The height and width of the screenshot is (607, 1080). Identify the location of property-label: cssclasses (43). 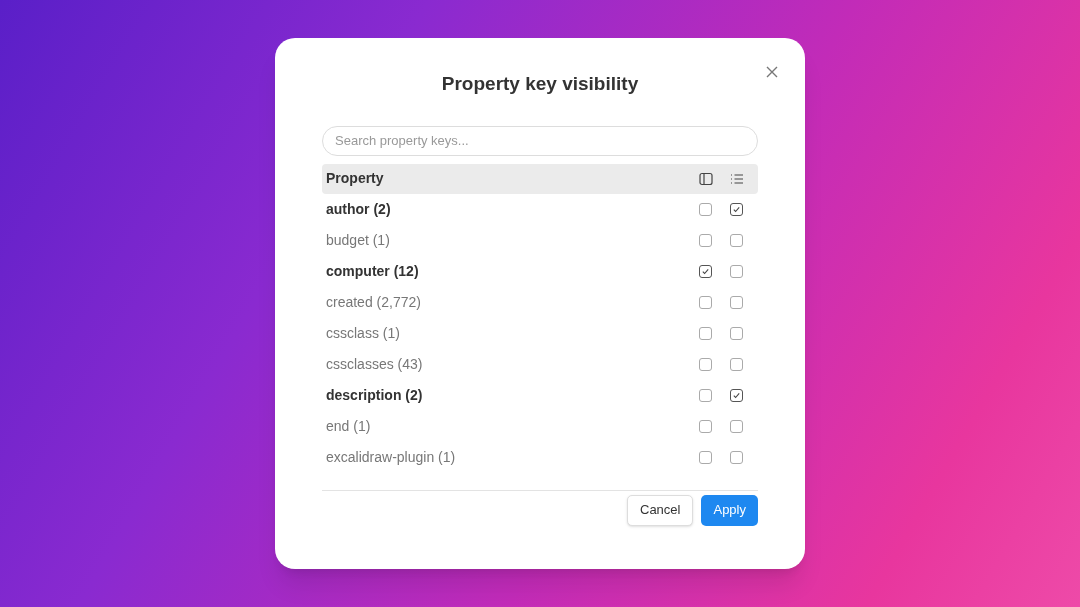
(375, 364).